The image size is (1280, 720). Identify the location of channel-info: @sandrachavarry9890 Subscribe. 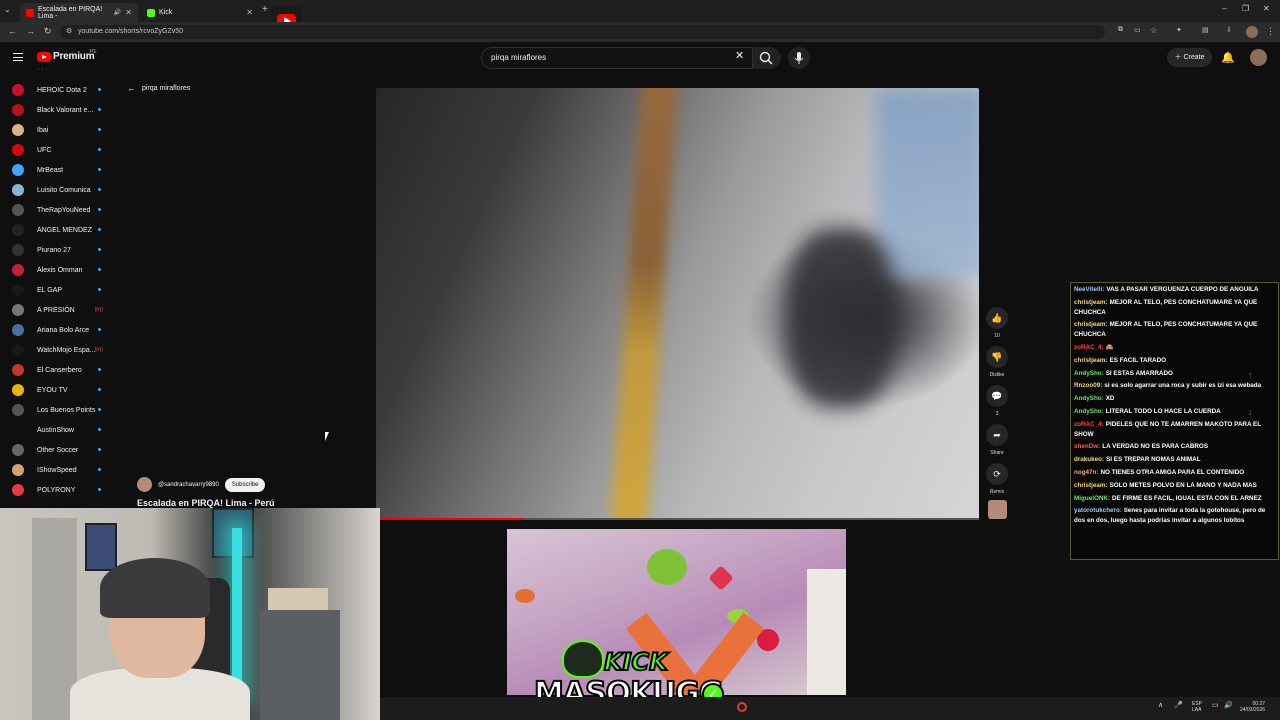
(201, 484).